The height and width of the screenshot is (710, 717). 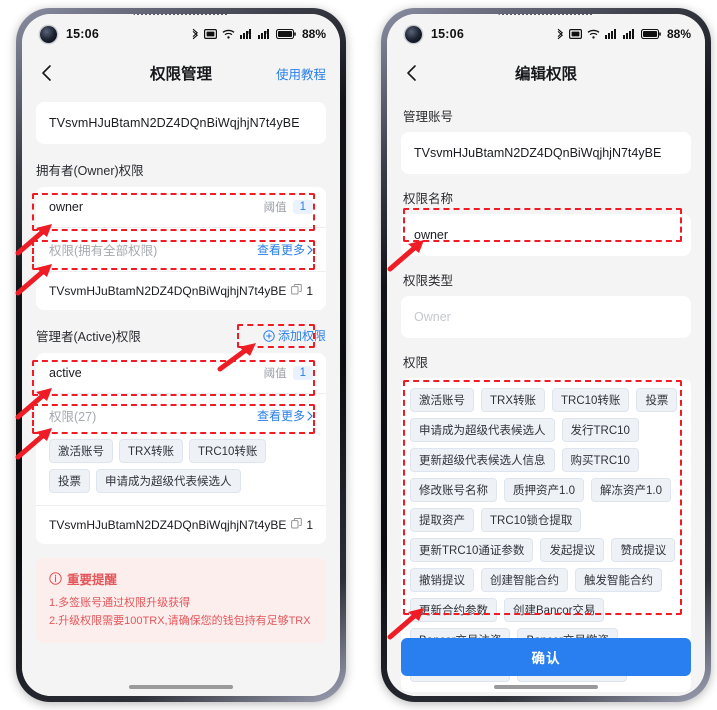 What do you see at coordinates (600, 430) in the screenshot?
I see `permission-tag: 发行TRC10` at bounding box center [600, 430].